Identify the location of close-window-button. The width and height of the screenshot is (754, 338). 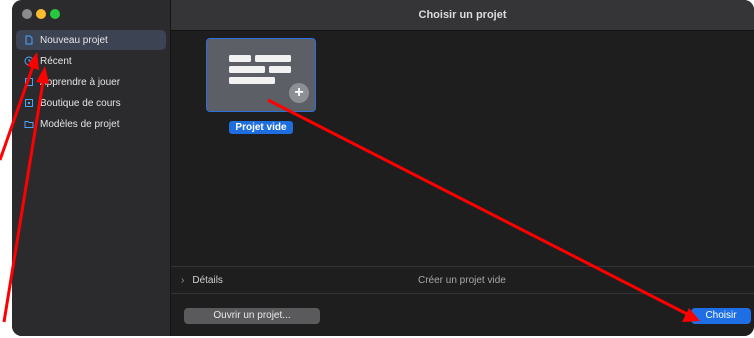
(27, 14).